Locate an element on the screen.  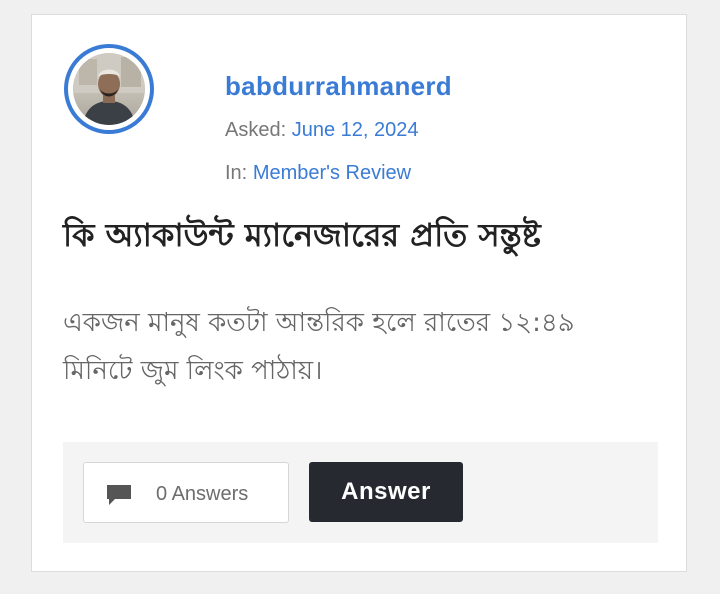
asked-meta: Asked: June 12, 2024 is located at coordinates (322, 130).